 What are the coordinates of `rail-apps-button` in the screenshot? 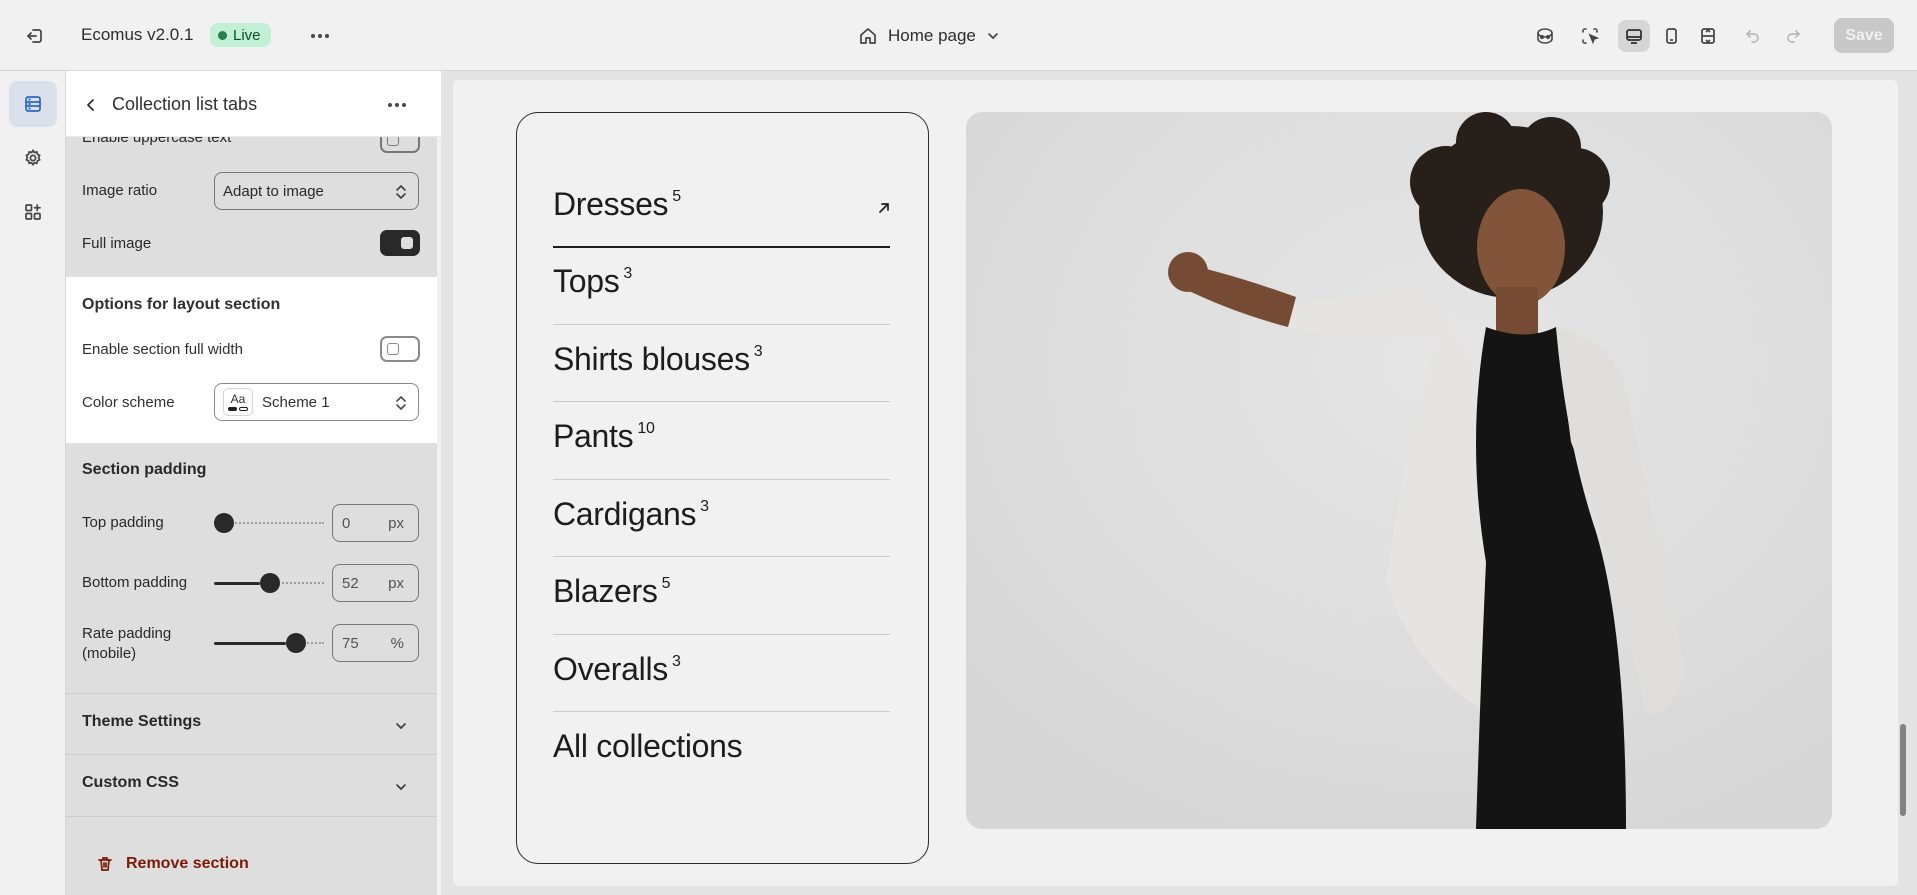 It's located at (33, 212).